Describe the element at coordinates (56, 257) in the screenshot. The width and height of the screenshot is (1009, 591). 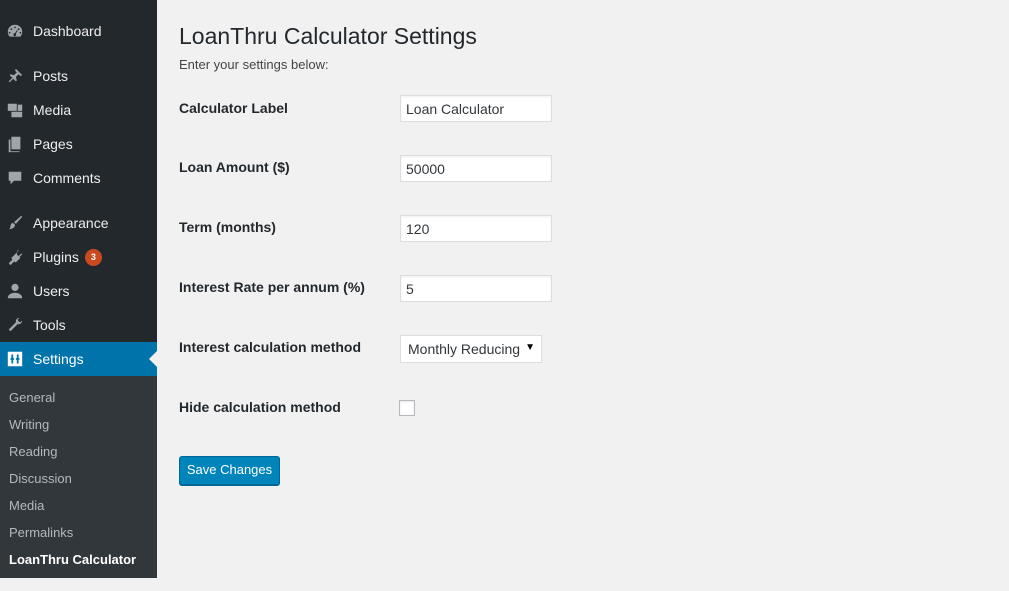
I see `menu-label: Plugins` at that location.